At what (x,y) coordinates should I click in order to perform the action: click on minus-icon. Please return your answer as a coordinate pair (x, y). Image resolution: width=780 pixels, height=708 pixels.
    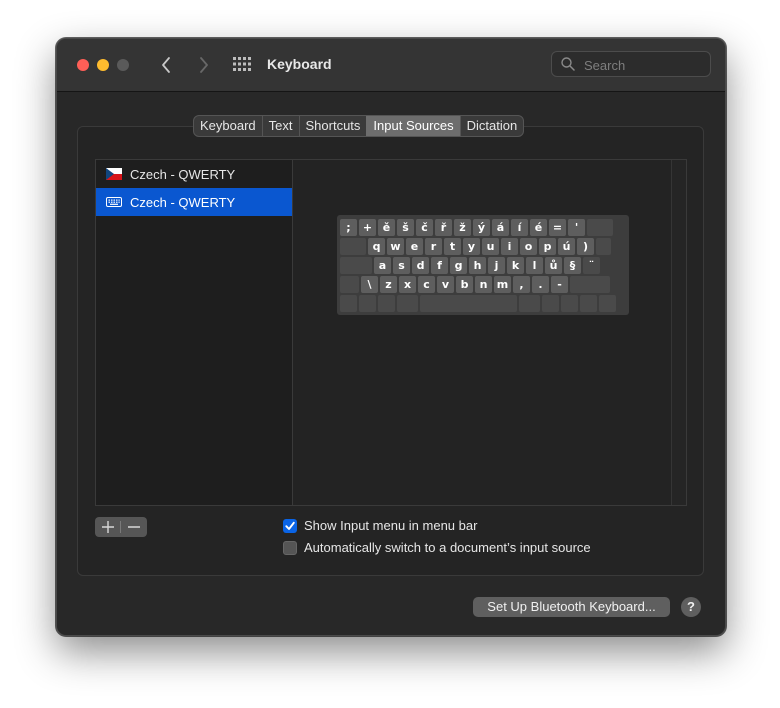
    Looking at the image, I should click on (134, 528).